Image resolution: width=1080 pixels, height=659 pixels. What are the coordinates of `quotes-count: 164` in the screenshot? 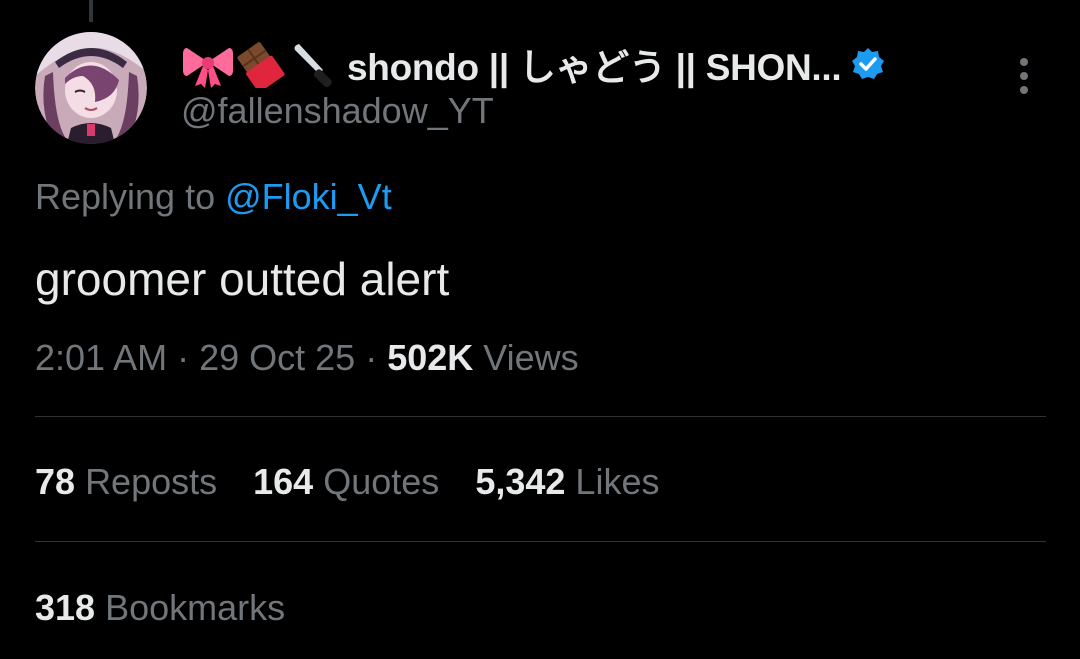 It's located at (283, 481).